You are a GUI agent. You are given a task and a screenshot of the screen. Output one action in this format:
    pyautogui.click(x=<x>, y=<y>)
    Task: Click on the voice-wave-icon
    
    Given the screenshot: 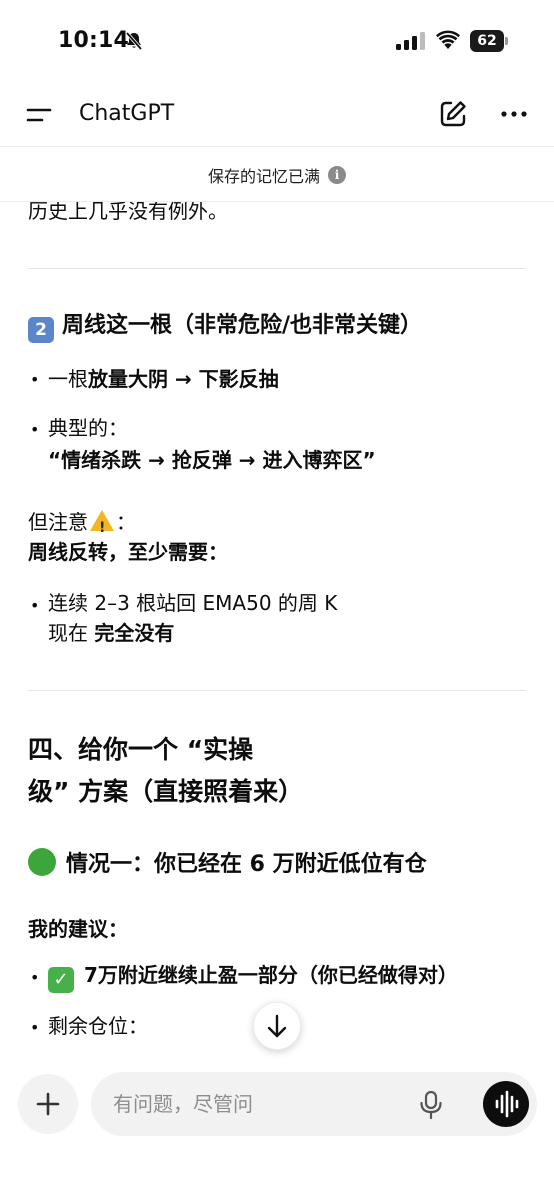 What is the action you would take?
    pyautogui.click(x=507, y=1104)
    